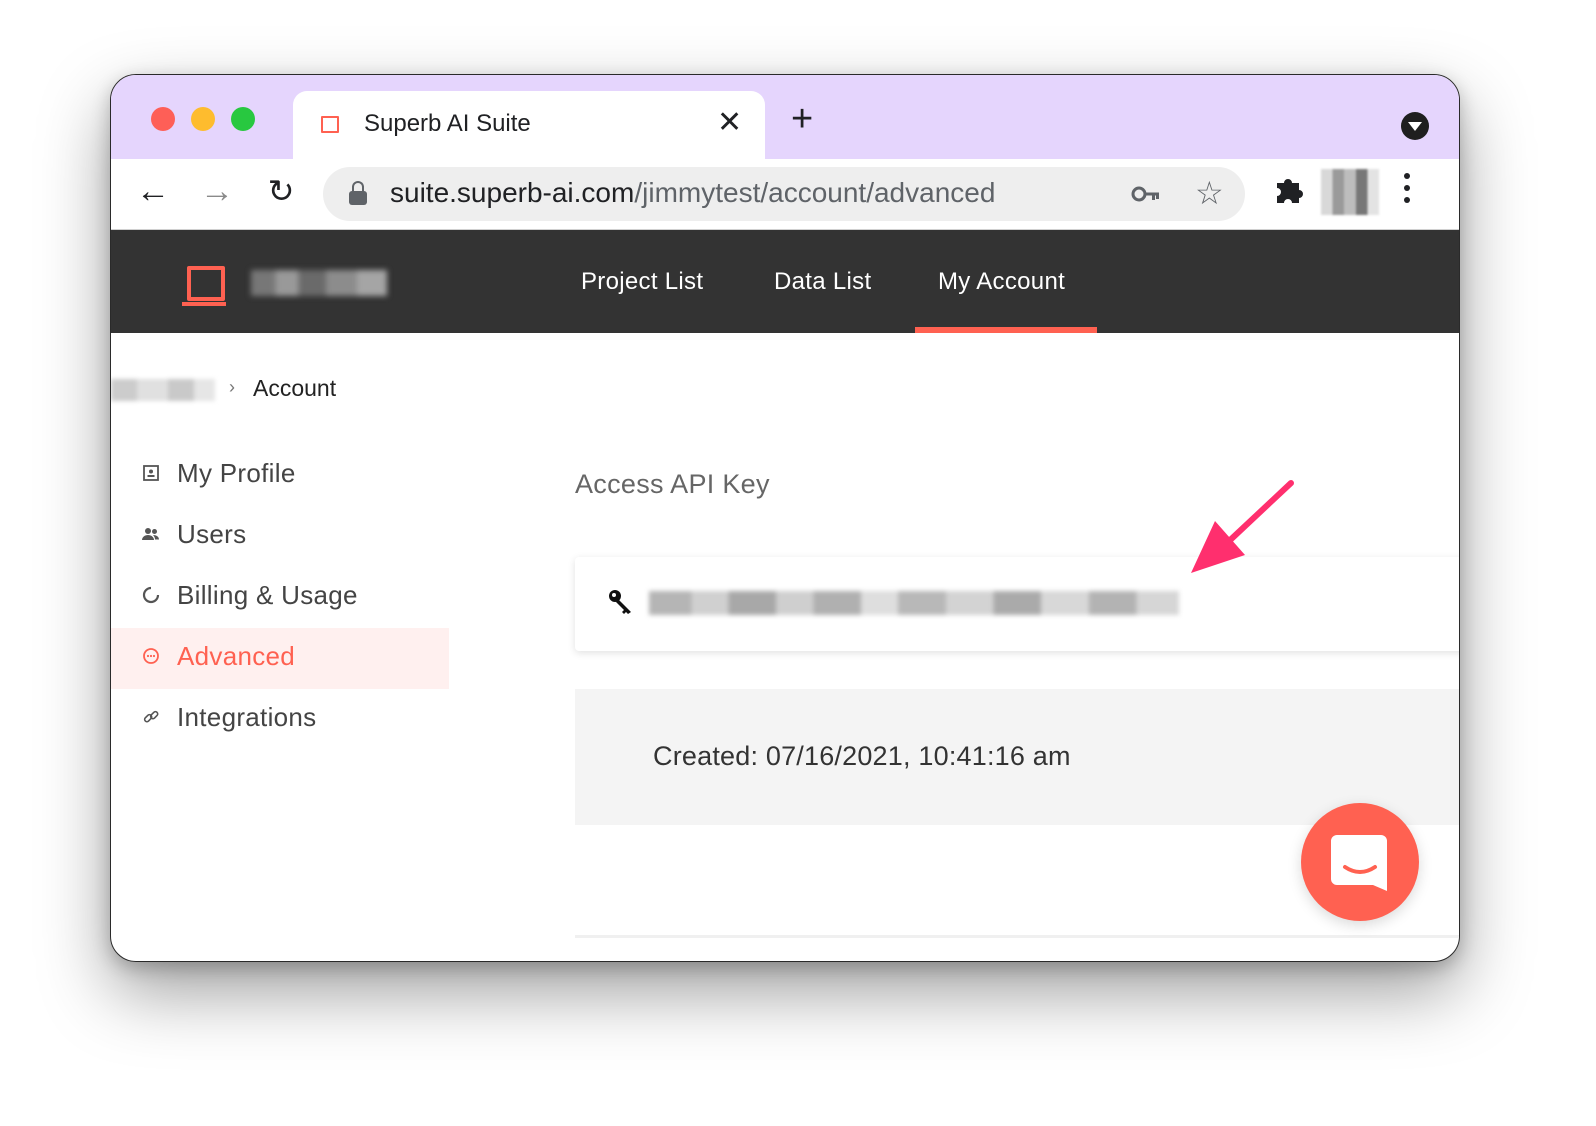 Image resolution: width=1596 pixels, height=1126 pixels. I want to click on users-icon, so click(150, 534).